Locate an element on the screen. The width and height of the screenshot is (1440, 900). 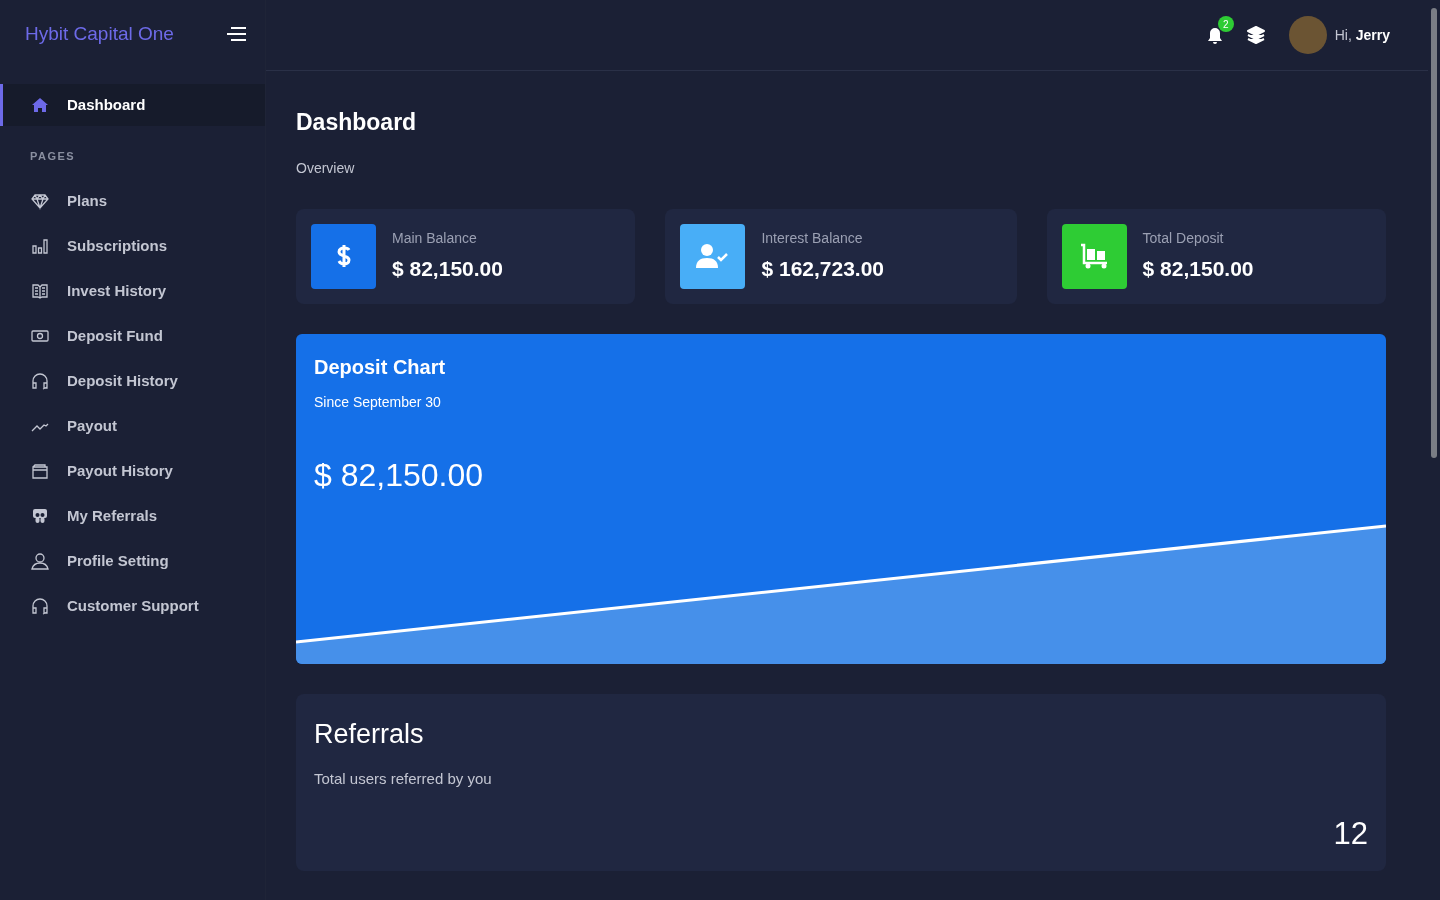
wallet-icon is located at coordinates (40, 471).